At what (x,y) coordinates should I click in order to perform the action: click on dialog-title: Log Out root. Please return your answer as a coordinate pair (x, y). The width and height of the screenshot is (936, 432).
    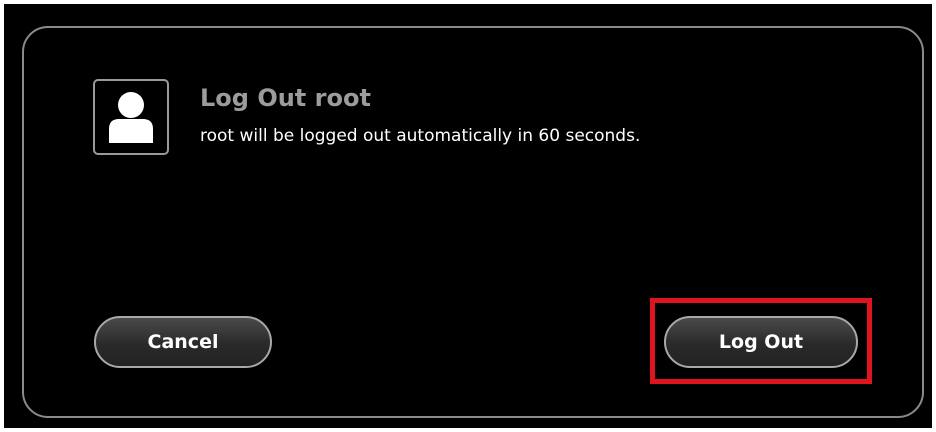
    Looking at the image, I should click on (285, 98).